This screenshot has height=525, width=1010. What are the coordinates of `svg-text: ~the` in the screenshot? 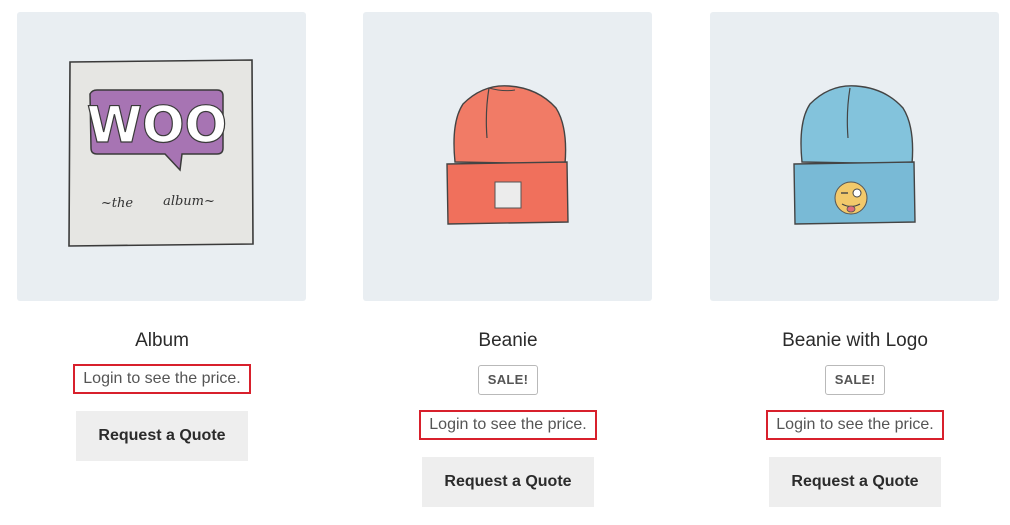 It's located at (117, 203).